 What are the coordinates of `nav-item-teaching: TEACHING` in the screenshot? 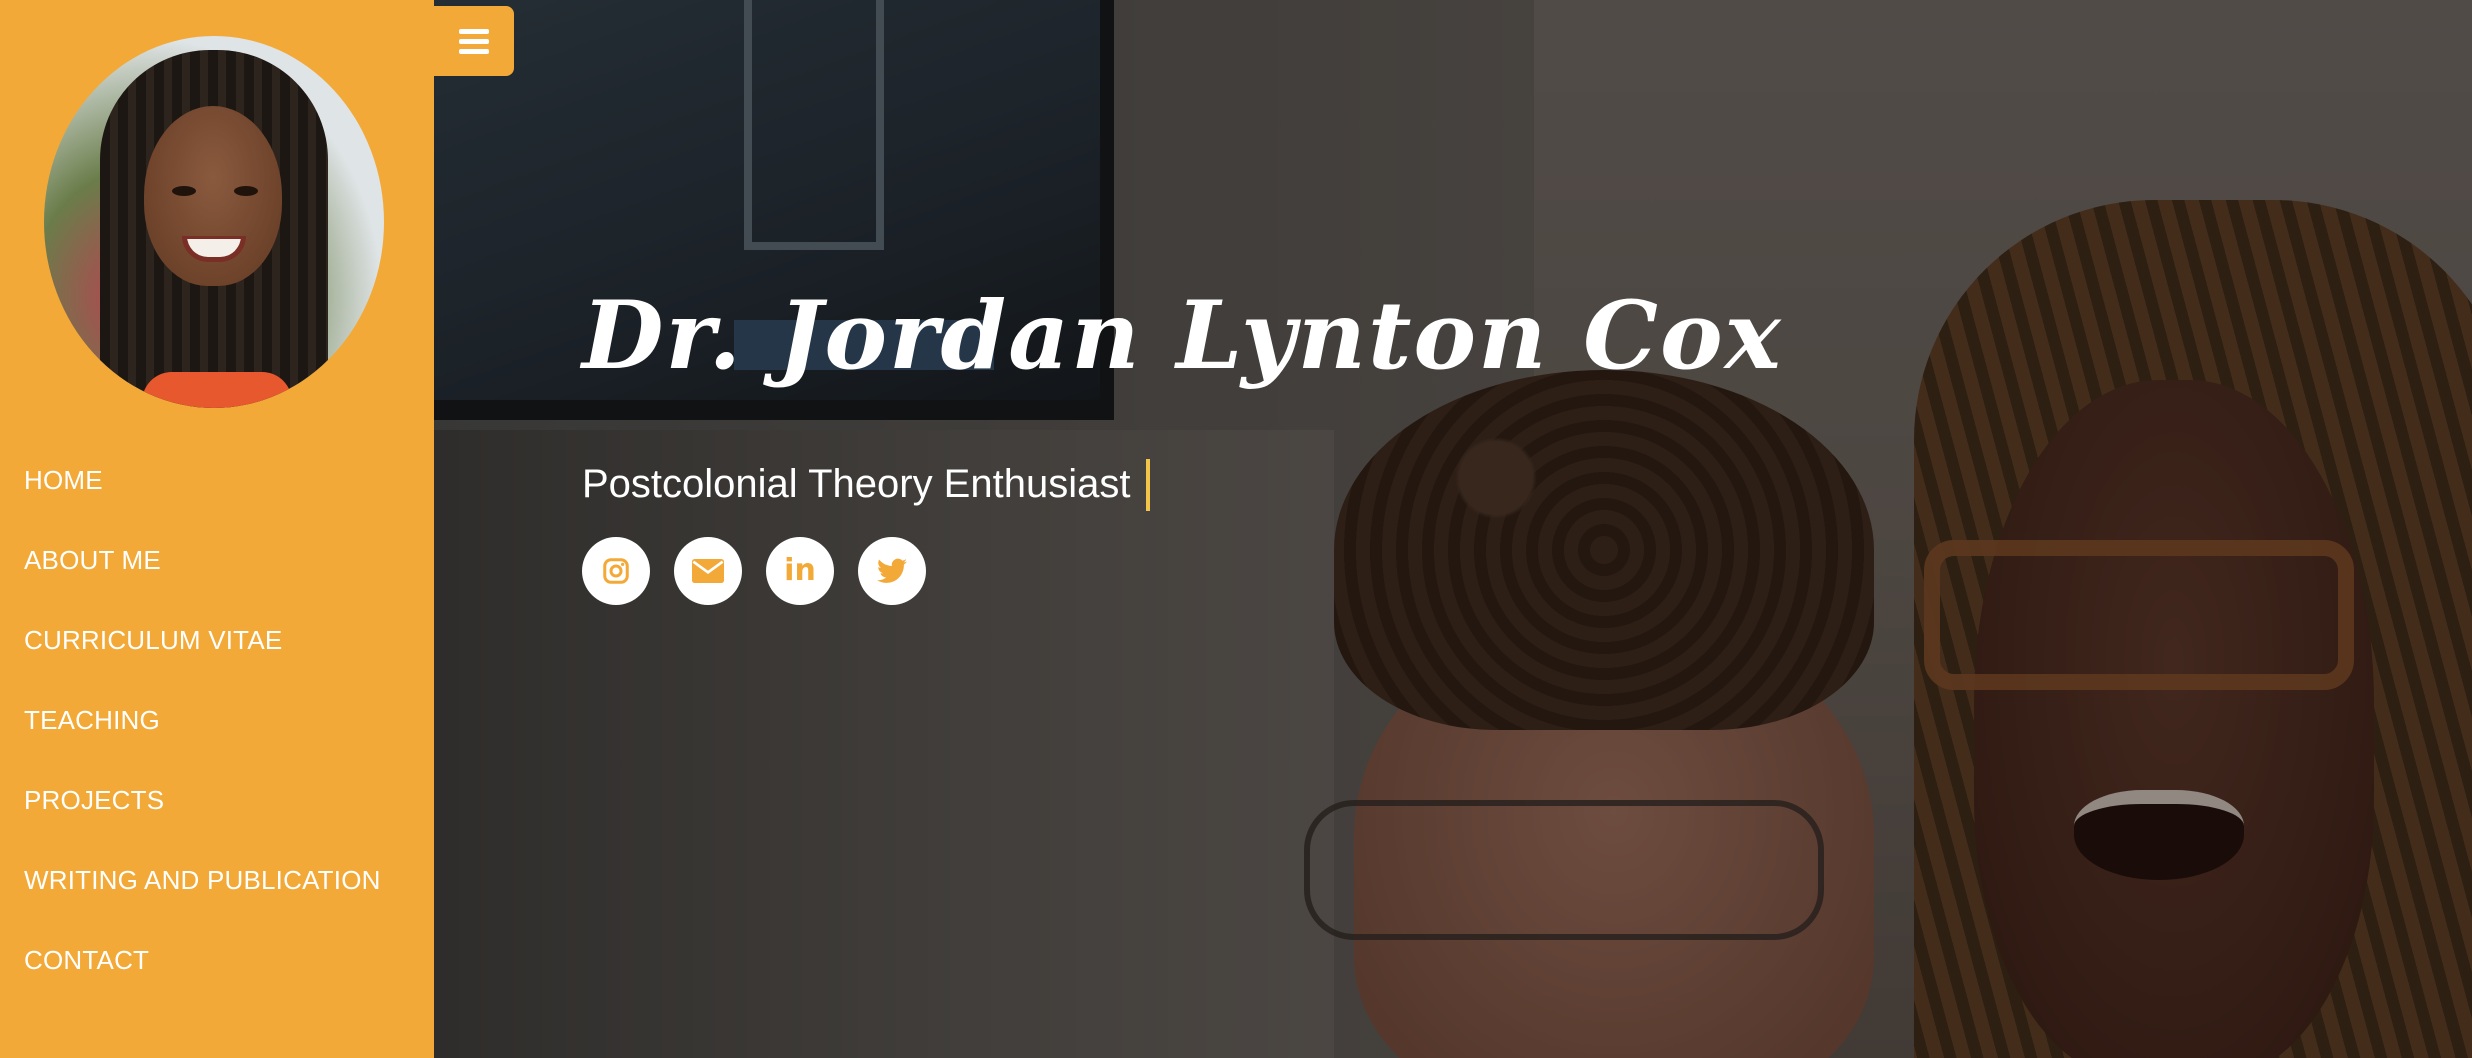 It's located at (202, 720).